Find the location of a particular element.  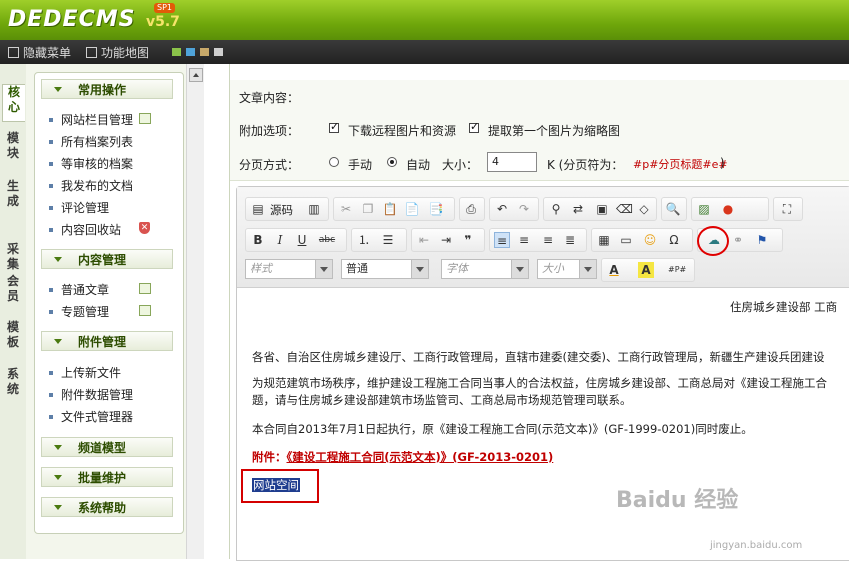

sidebar-item-articles: 普通文章 is located at coordinates (79, 289).